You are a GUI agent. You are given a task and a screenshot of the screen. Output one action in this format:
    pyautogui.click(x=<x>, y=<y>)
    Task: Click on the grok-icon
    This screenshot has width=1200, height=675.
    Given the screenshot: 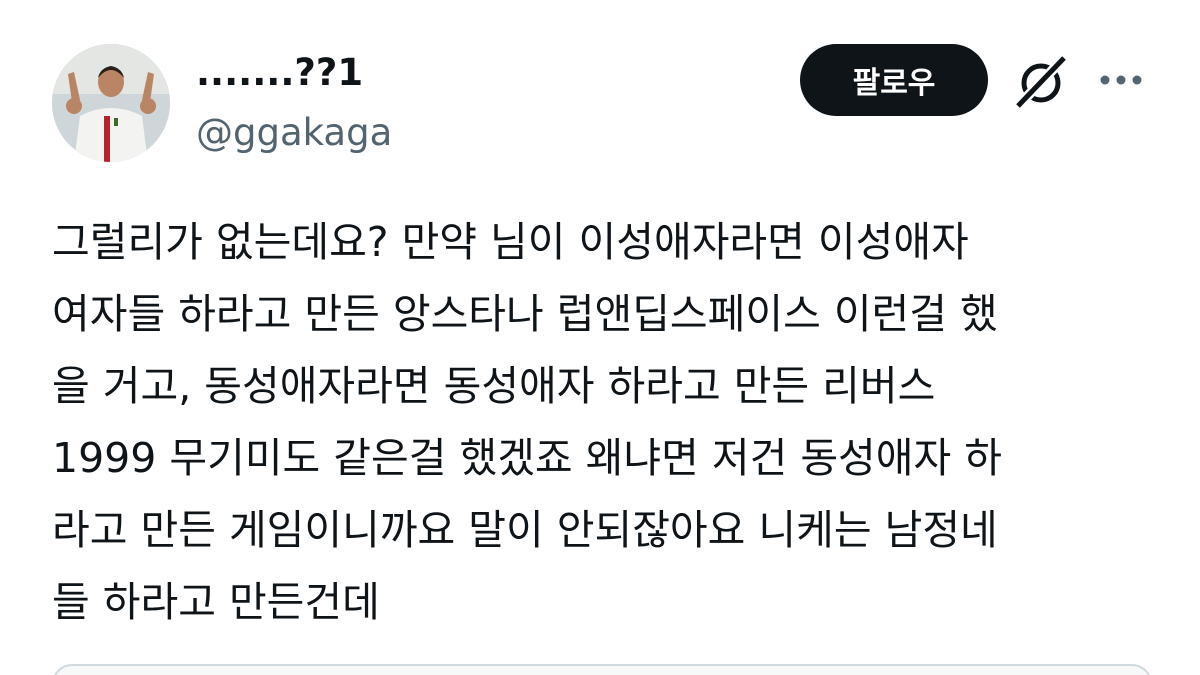 What is the action you would take?
    pyautogui.click(x=1041, y=81)
    